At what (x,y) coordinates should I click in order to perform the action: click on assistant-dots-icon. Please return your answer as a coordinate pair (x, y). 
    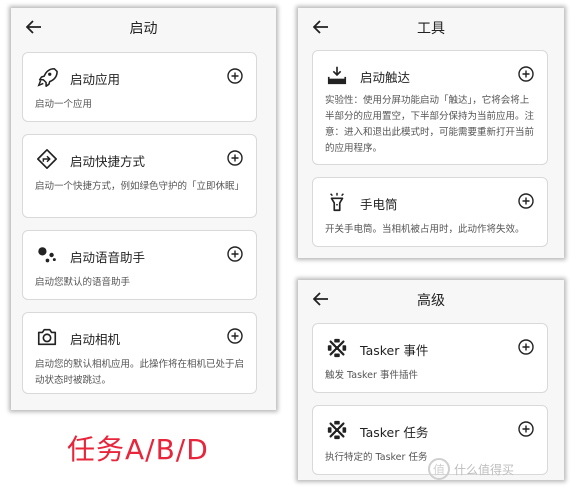
    Looking at the image, I should click on (47, 255).